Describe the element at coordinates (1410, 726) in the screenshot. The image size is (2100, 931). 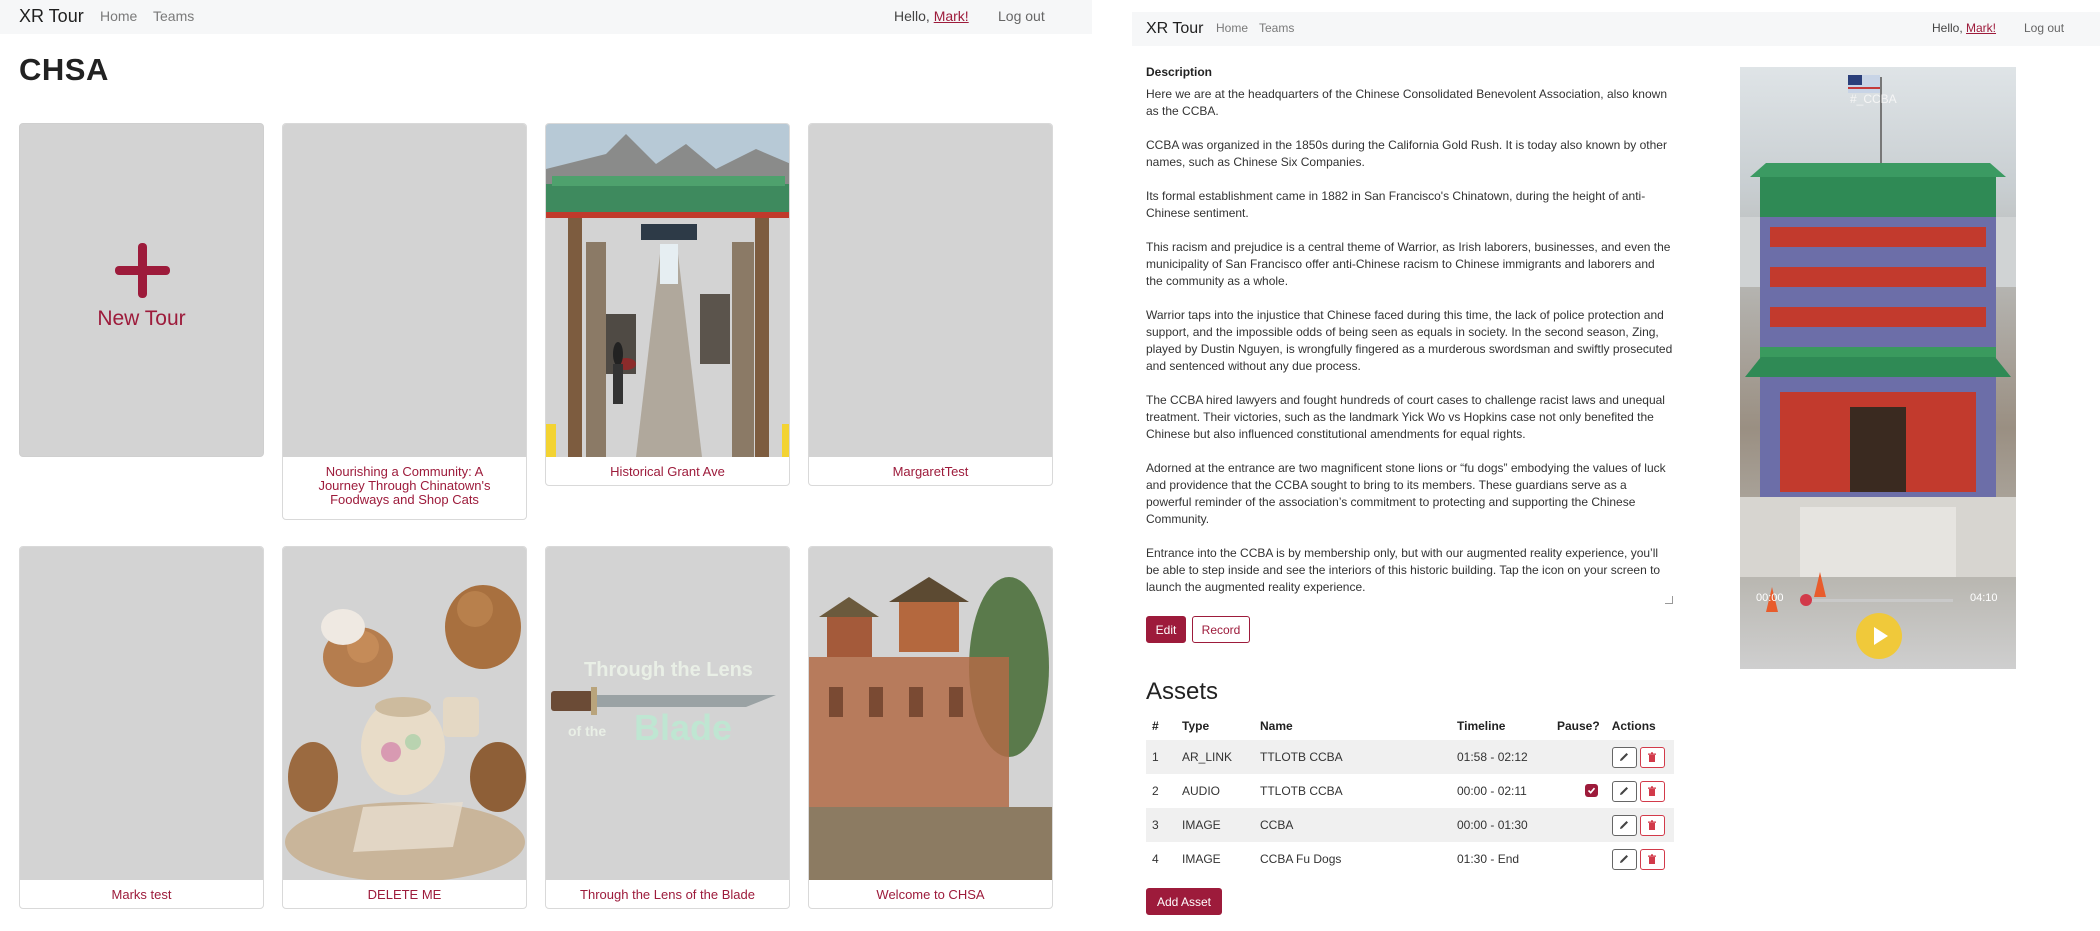
I see `table-header-row: # Type Name Timeline Pause? Actions` at that location.